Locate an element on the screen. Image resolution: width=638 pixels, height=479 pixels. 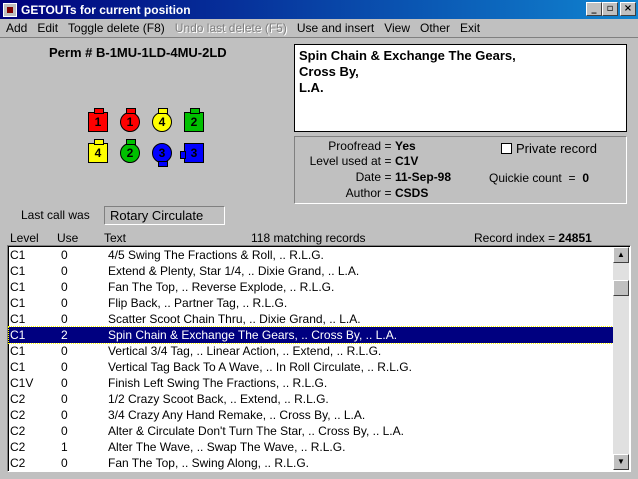
record-index: Record index = 24851 is located at coordinates (533, 238).